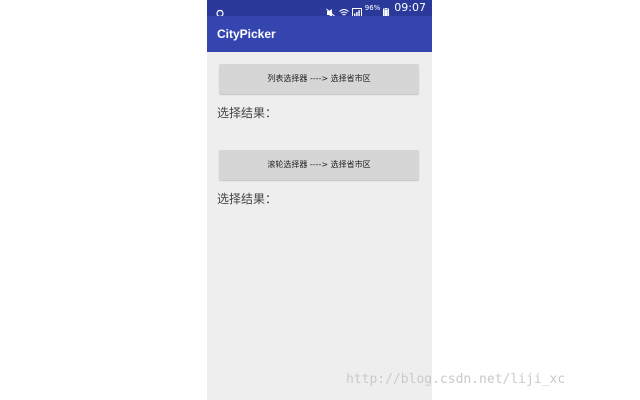 This screenshot has height=400, width=640. Describe the element at coordinates (319, 79) in the screenshot. I see `list-picker-button: 列表选择器 ----> 选择省市区` at that location.